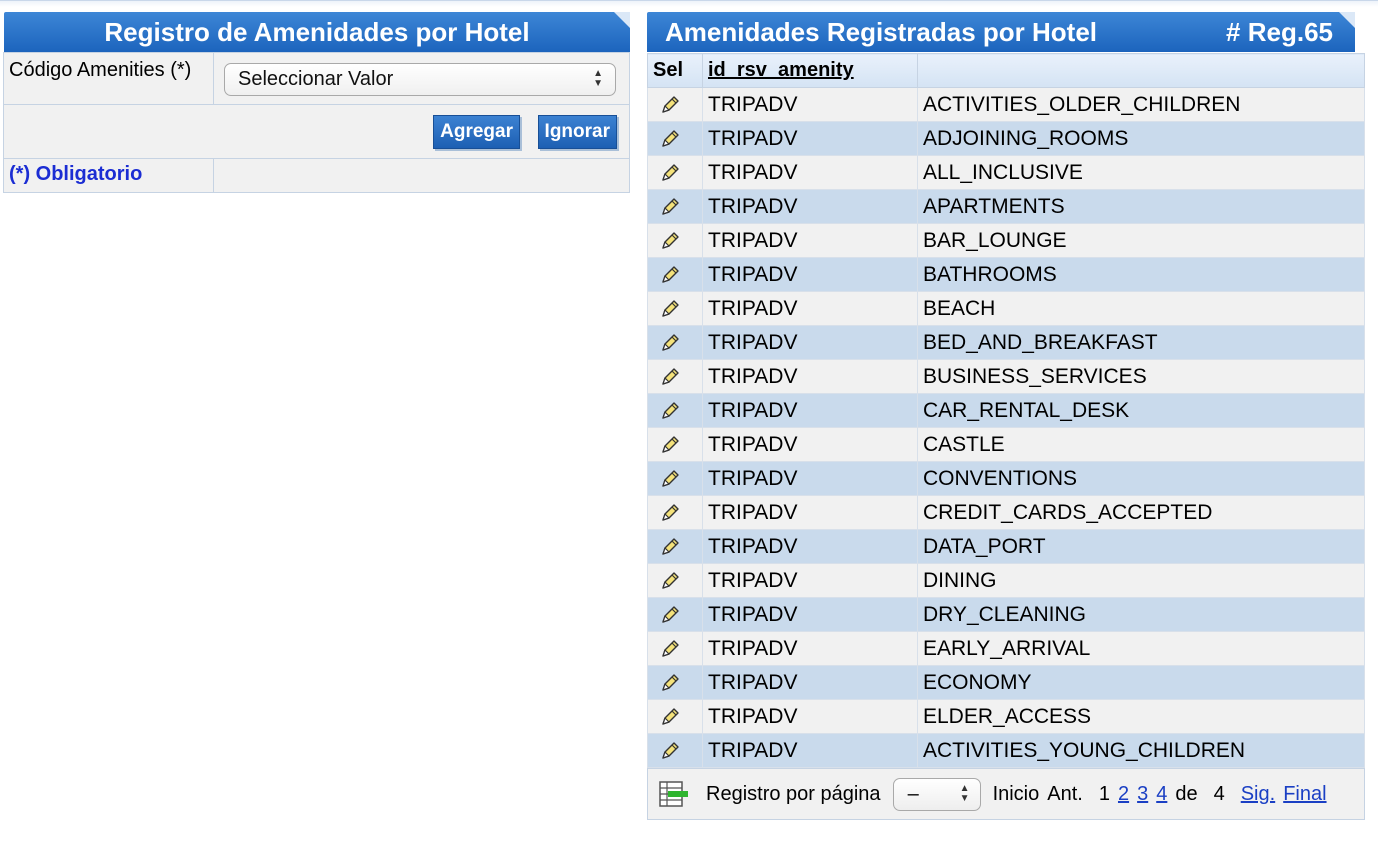 Image resolution: width=1378 pixels, height=862 pixels. Describe the element at coordinates (577, 132) in the screenshot. I see `ignore-button: Ignorar` at that location.